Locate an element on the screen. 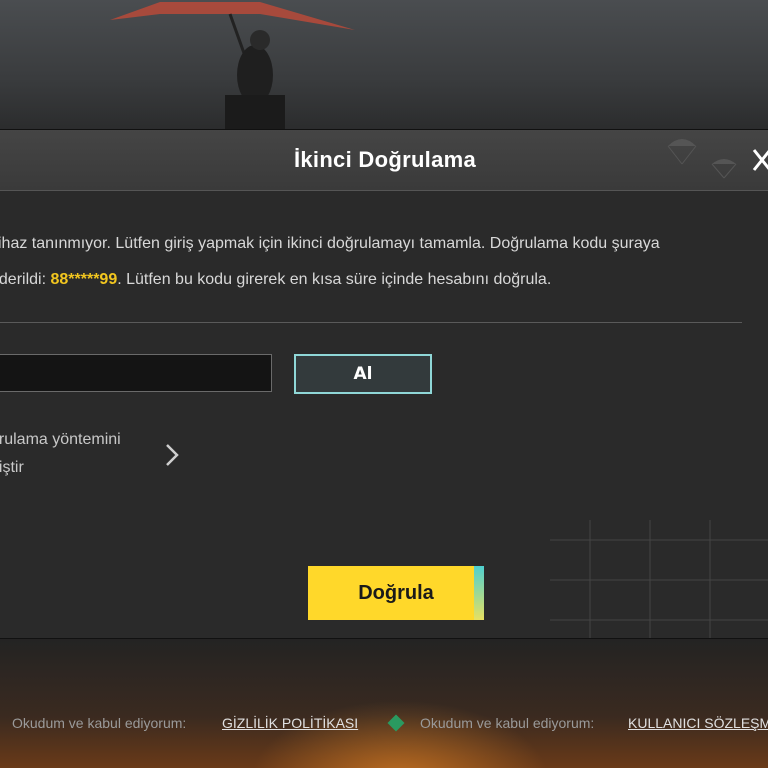 The image size is (768, 768). get-code-button: Al is located at coordinates (363, 374).